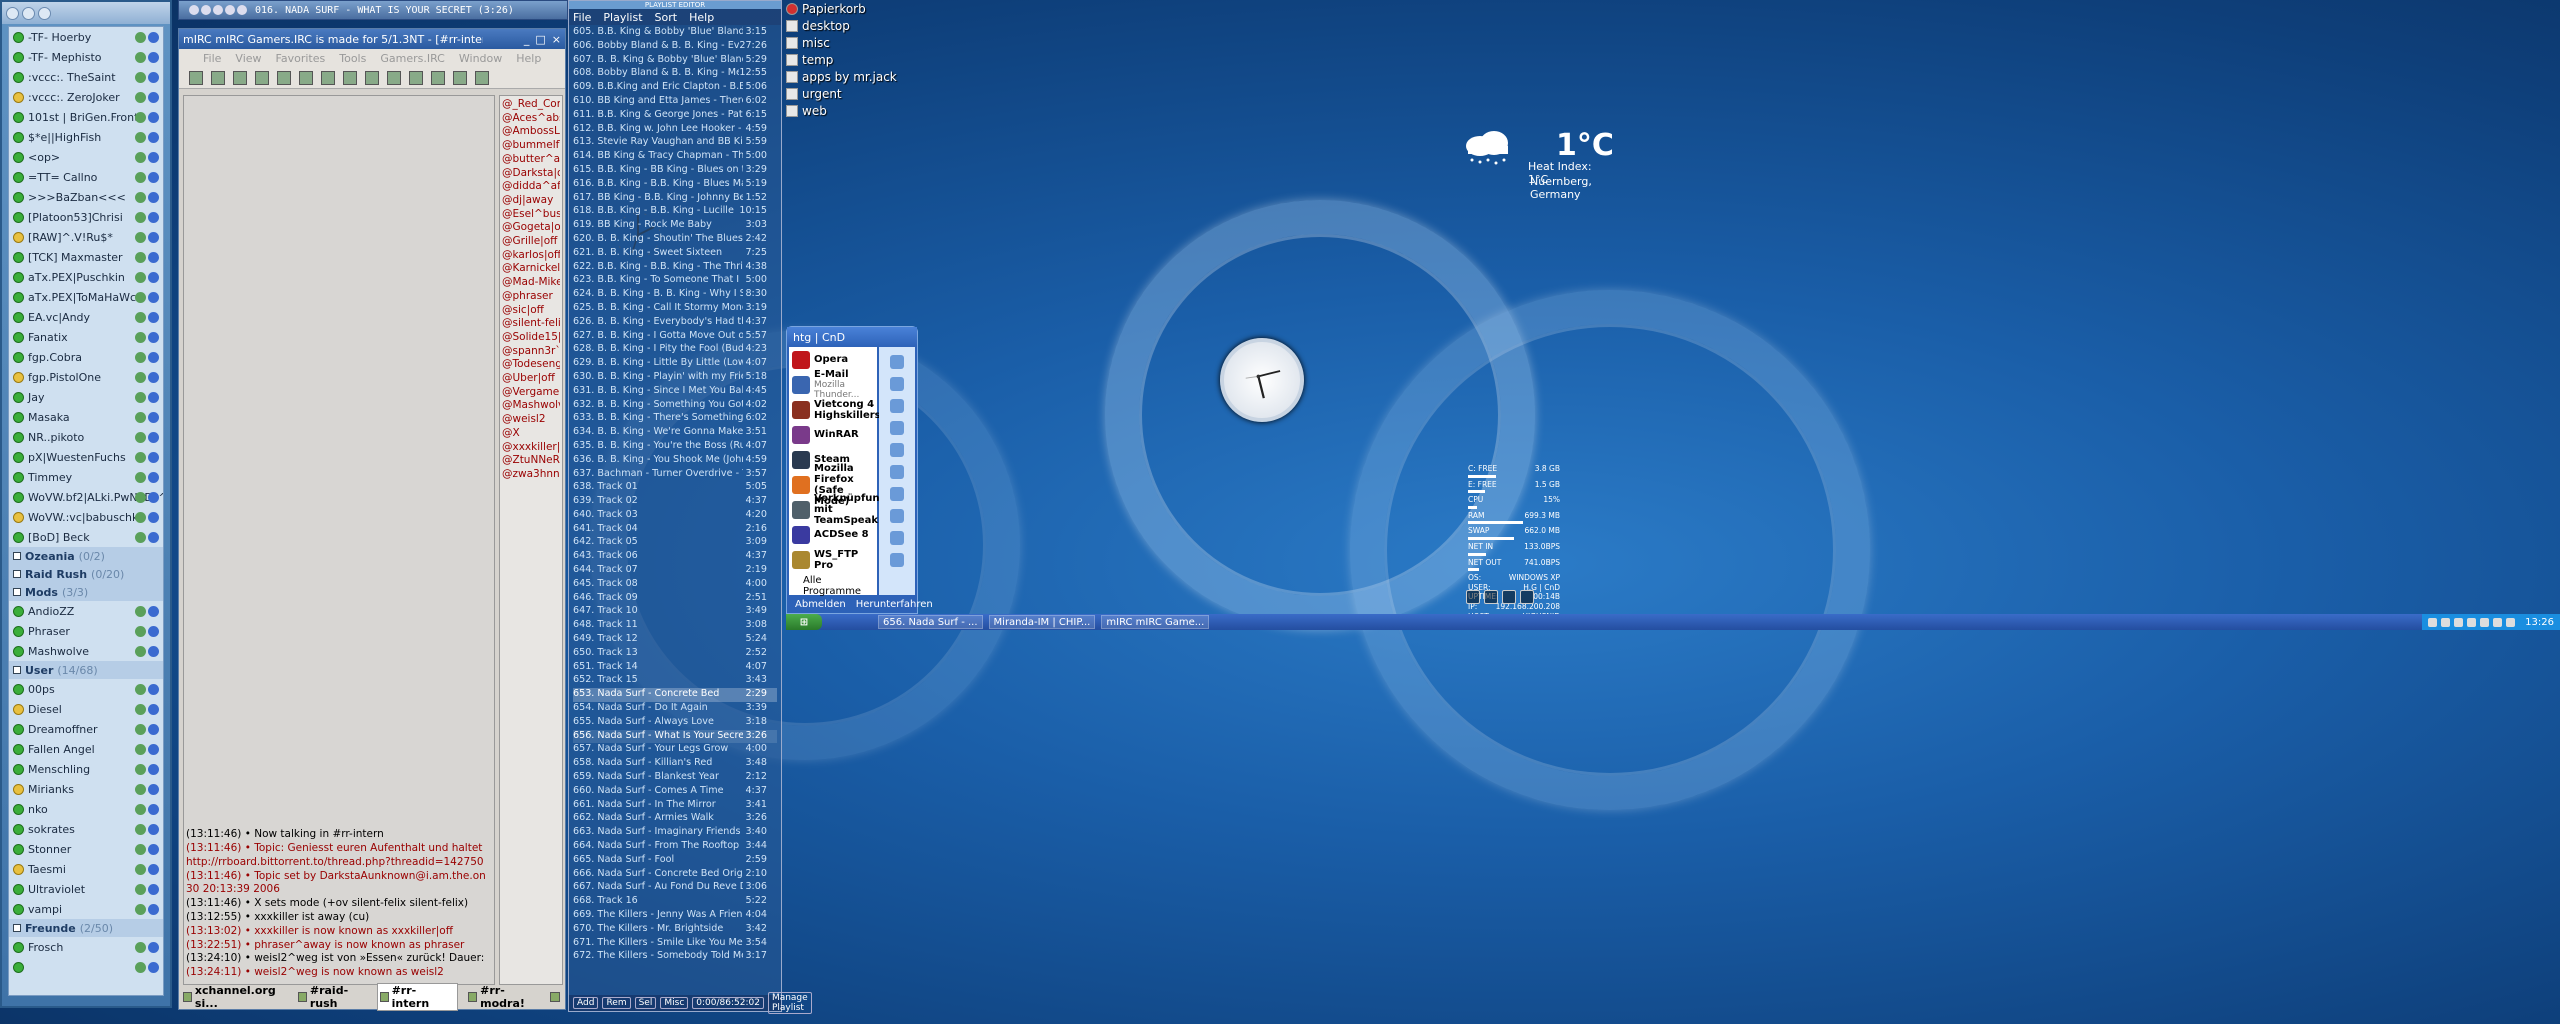 The height and width of the screenshot is (1024, 2560). I want to click on logoff-button: Abmelden, so click(820, 604).